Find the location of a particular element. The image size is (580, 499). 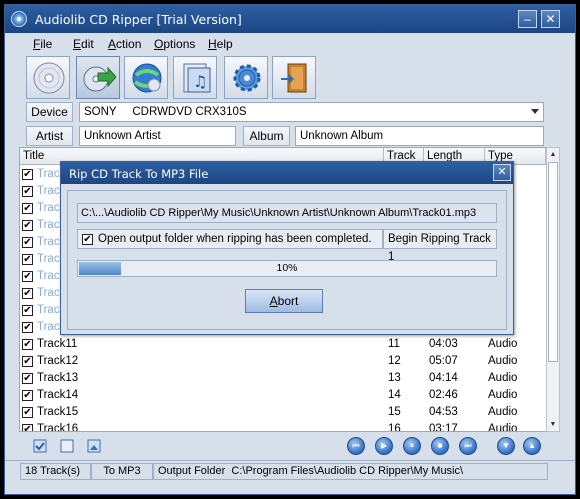

menu-edit: Edit is located at coordinates (83, 44).